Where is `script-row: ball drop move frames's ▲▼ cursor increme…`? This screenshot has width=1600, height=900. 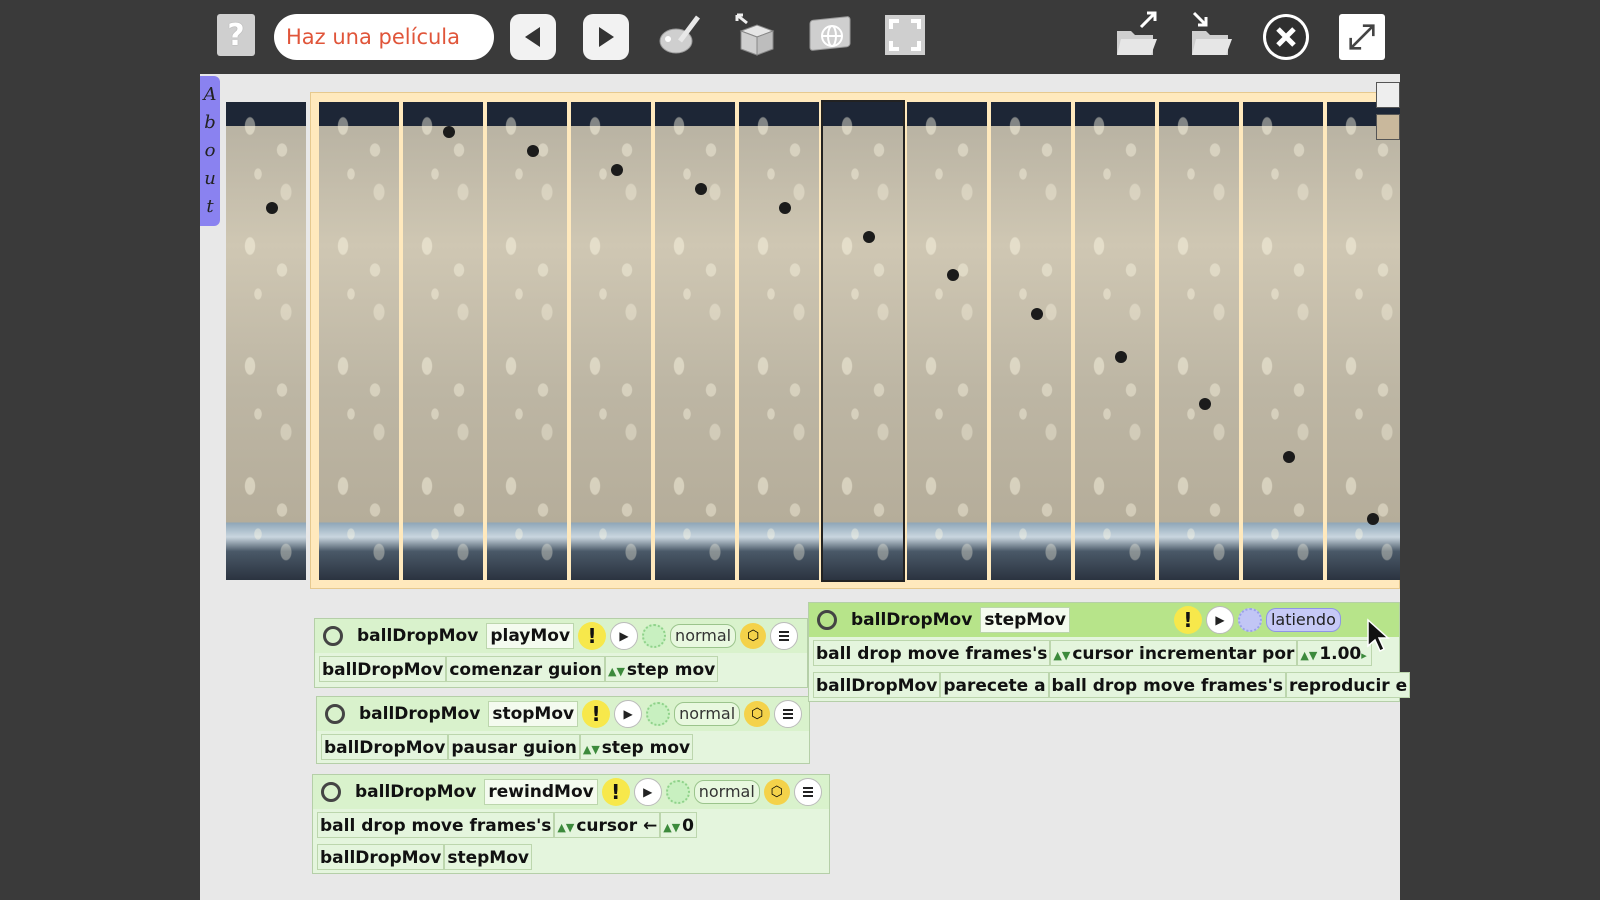
script-row: ball drop move frames's ▲▼ cursor increme… is located at coordinates (1092, 653).